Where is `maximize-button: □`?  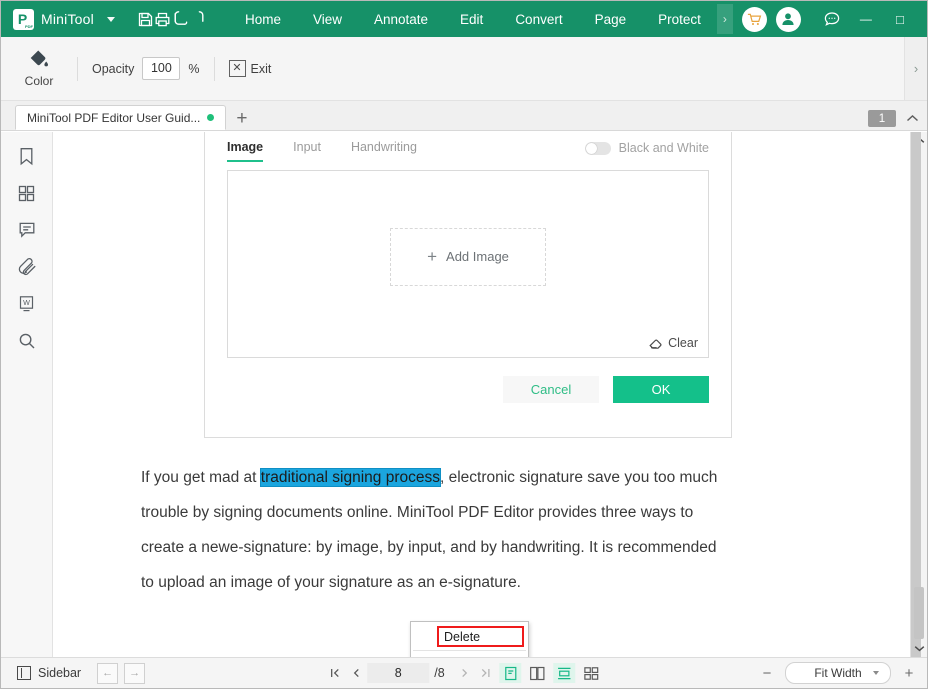 maximize-button: □ is located at coordinates (900, 19).